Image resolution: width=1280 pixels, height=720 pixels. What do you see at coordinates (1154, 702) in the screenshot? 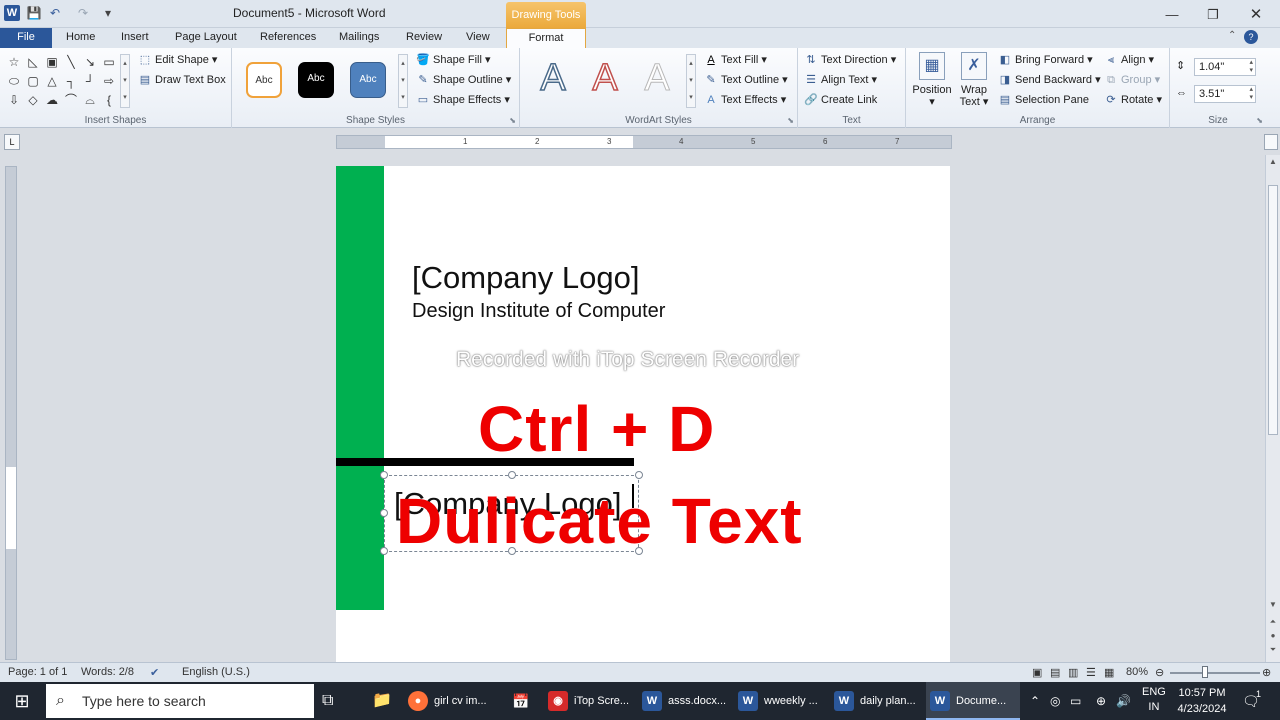
I see `input-language: ENG IN` at bounding box center [1154, 702].